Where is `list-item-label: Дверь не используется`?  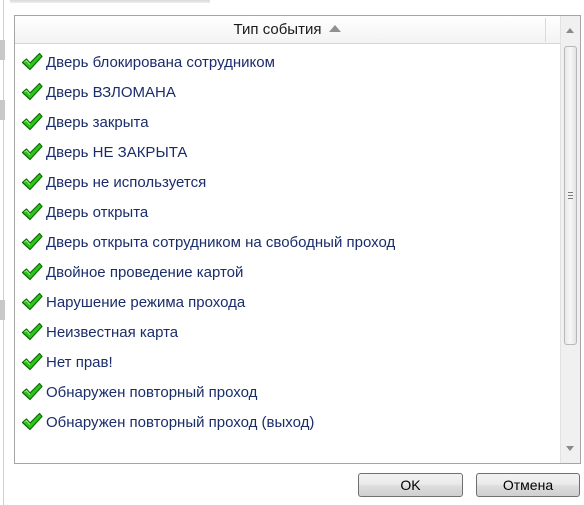
list-item-label: Дверь не используется is located at coordinates (126, 182).